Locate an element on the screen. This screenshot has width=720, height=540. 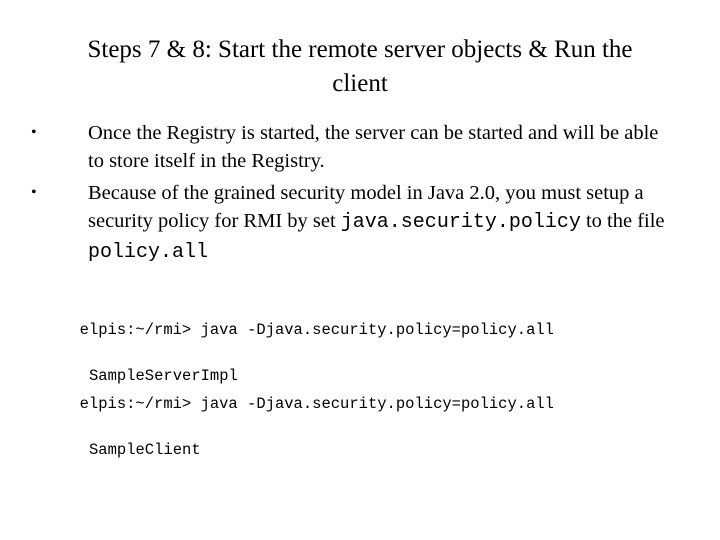
bullet-text-middle: to the file is located at coordinates (622, 221).